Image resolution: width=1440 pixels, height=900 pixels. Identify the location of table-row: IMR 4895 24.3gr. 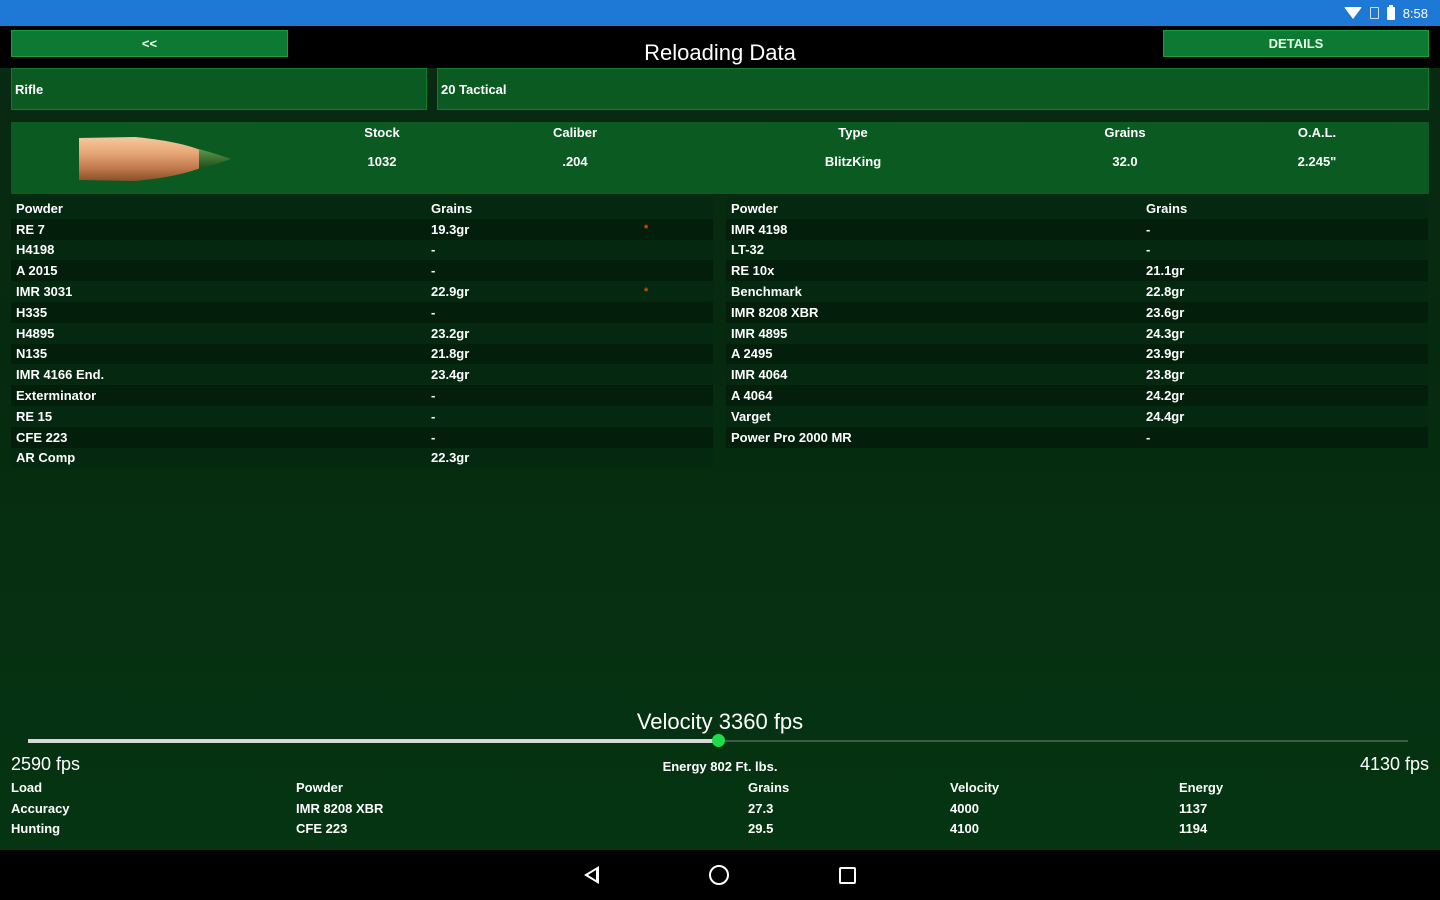
(1077, 333).